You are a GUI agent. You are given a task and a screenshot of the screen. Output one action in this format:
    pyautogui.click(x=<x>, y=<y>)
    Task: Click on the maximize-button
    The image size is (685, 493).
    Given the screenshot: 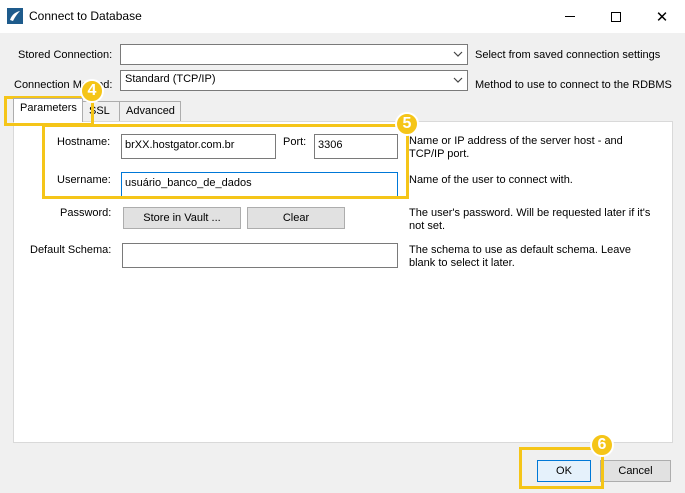 What is the action you would take?
    pyautogui.click(x=616, y=16)
    